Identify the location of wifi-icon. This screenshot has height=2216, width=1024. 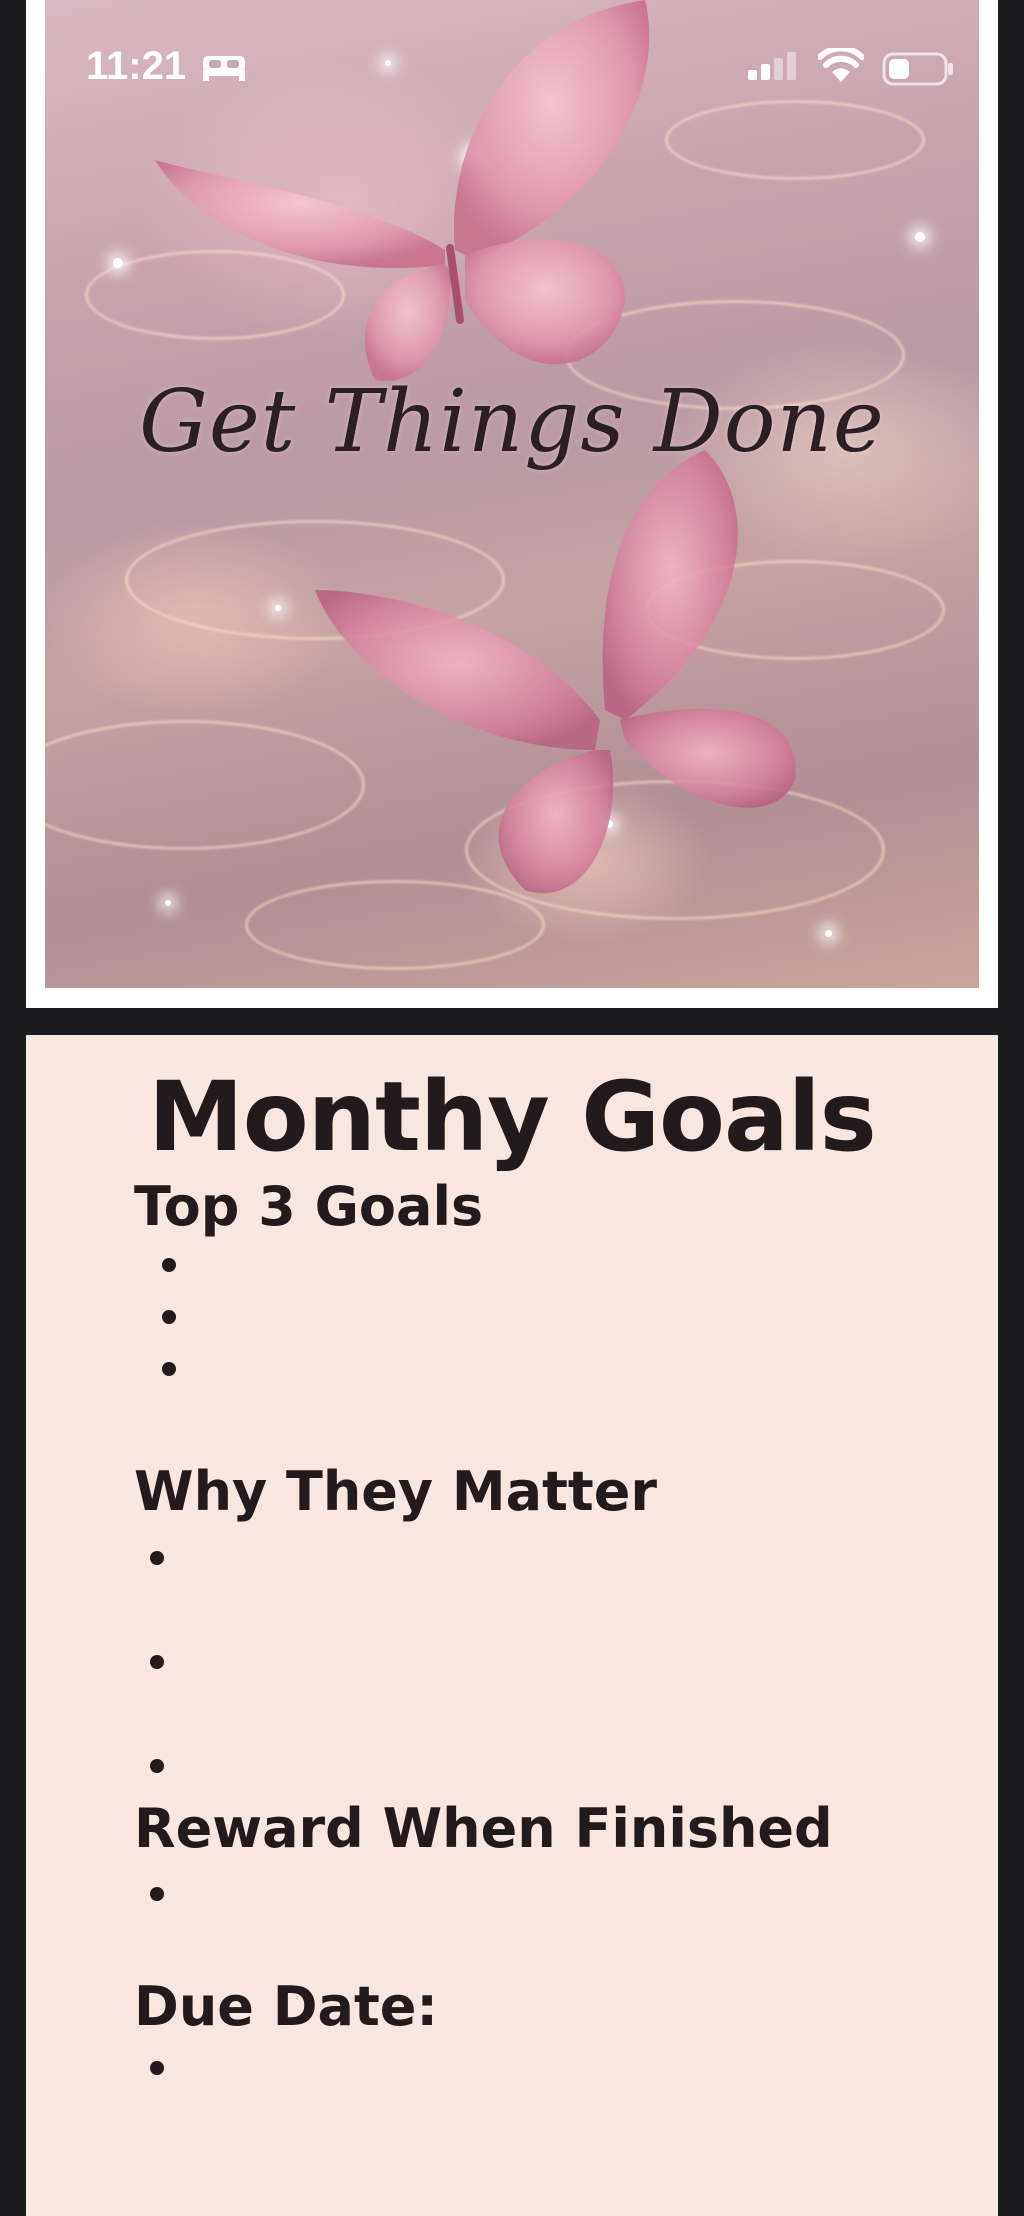
(841, 65).